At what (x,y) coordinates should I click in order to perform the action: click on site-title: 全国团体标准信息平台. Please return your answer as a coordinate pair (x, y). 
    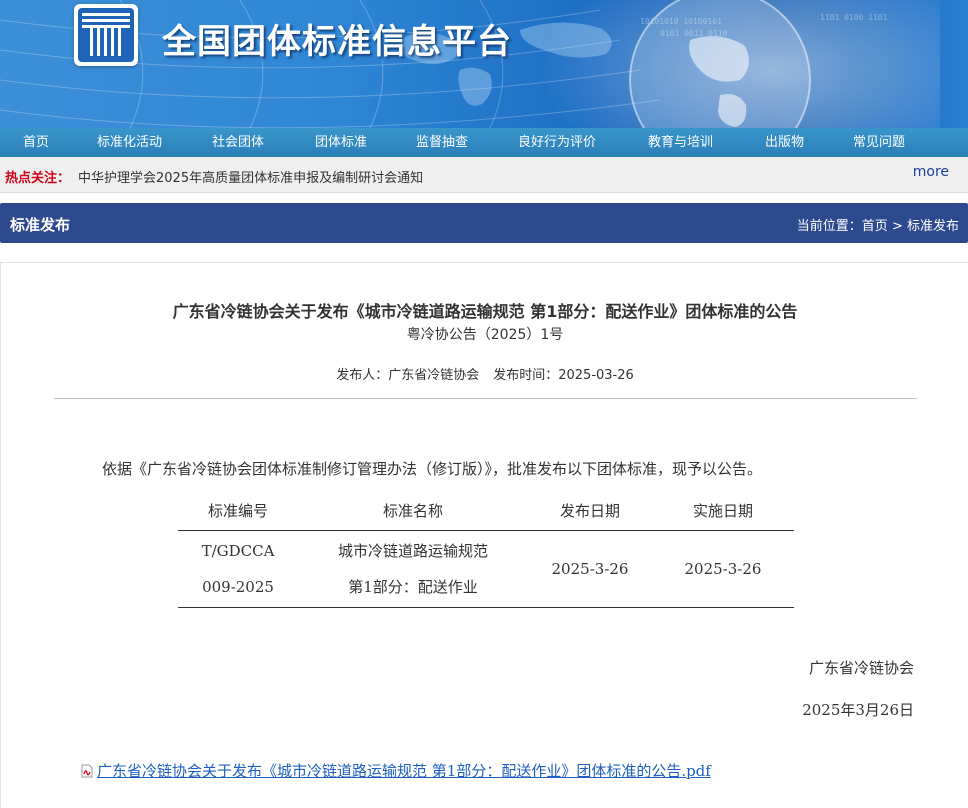
    Looking at the image, I should click on (337, 42).